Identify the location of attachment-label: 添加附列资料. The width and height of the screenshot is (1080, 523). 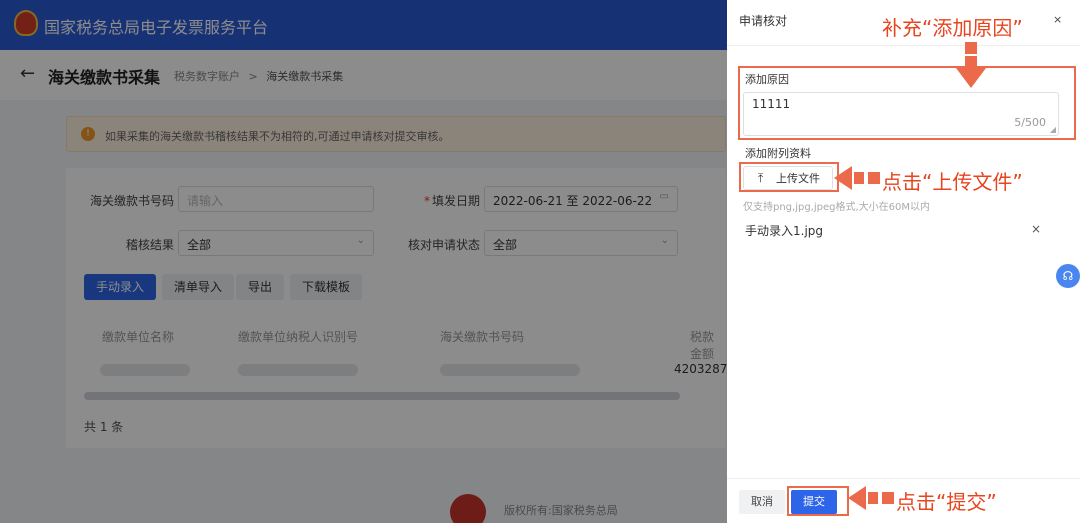
(778, 153).